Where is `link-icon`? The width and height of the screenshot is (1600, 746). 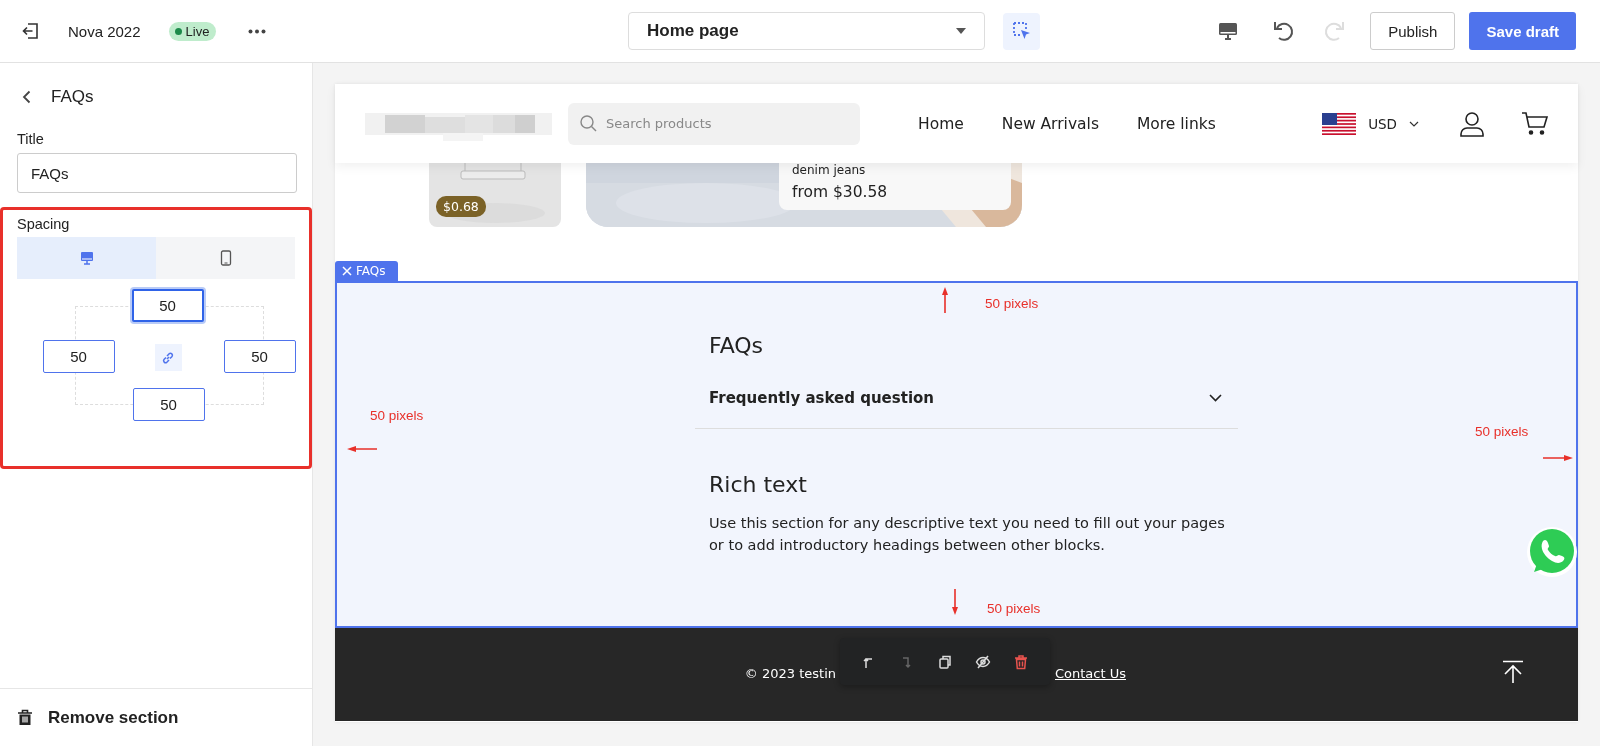 link-icon is located at coordinates (168, 357).